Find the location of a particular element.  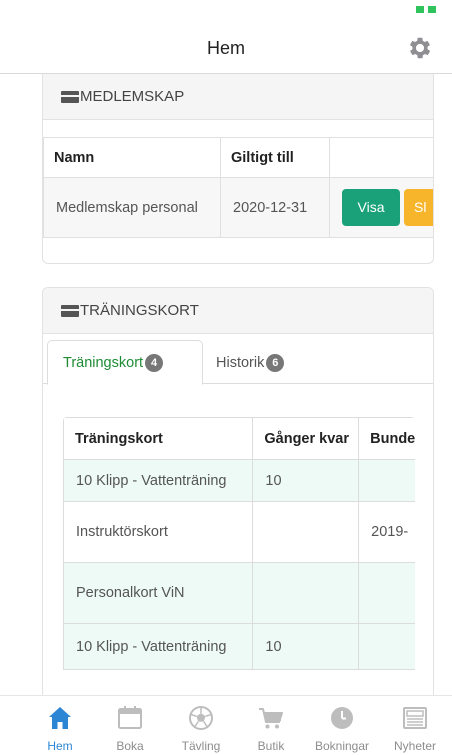

cart-icon is located at coordinates (271, 718).